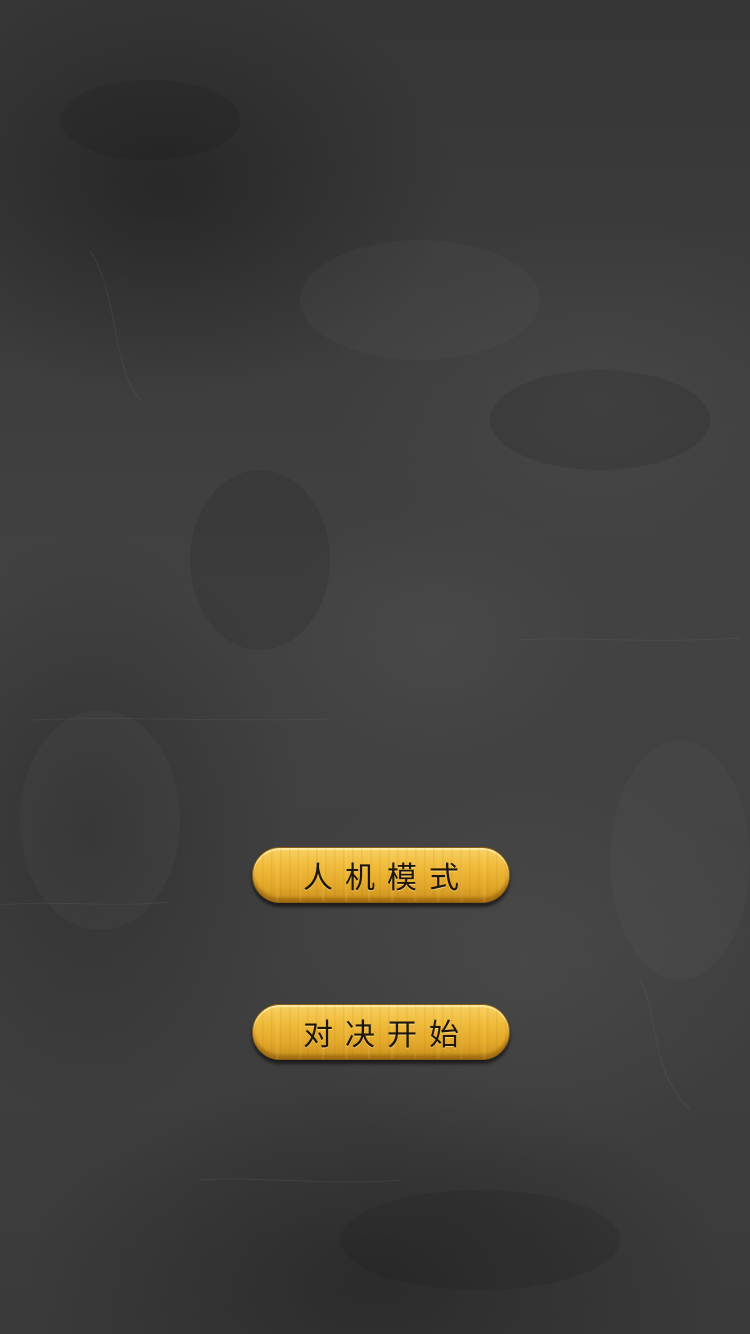  Describe the element at coordinates (387, 1035) in the screenshot. I see `duel-start-label: 对决开始` at that location.